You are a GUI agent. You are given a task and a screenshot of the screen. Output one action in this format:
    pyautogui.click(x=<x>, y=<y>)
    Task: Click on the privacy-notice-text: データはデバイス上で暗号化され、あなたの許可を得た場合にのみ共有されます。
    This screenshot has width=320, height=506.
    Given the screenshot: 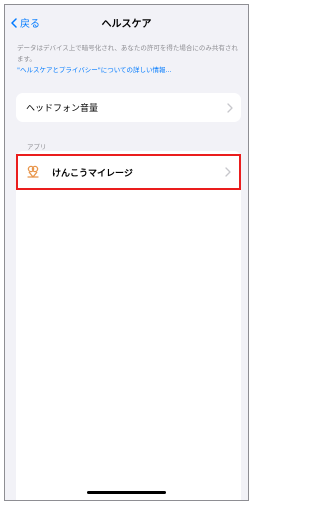 What is the action you would take?
    pyautogui.click(x=127, y=53)
    